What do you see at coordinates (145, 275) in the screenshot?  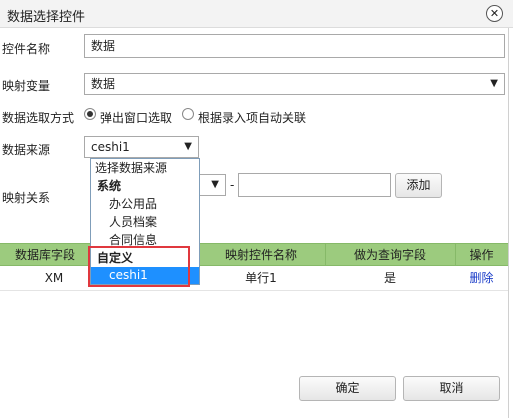 I see `dropdown-item-ceshi1: ceshi1` at bounding box center [145, 275].